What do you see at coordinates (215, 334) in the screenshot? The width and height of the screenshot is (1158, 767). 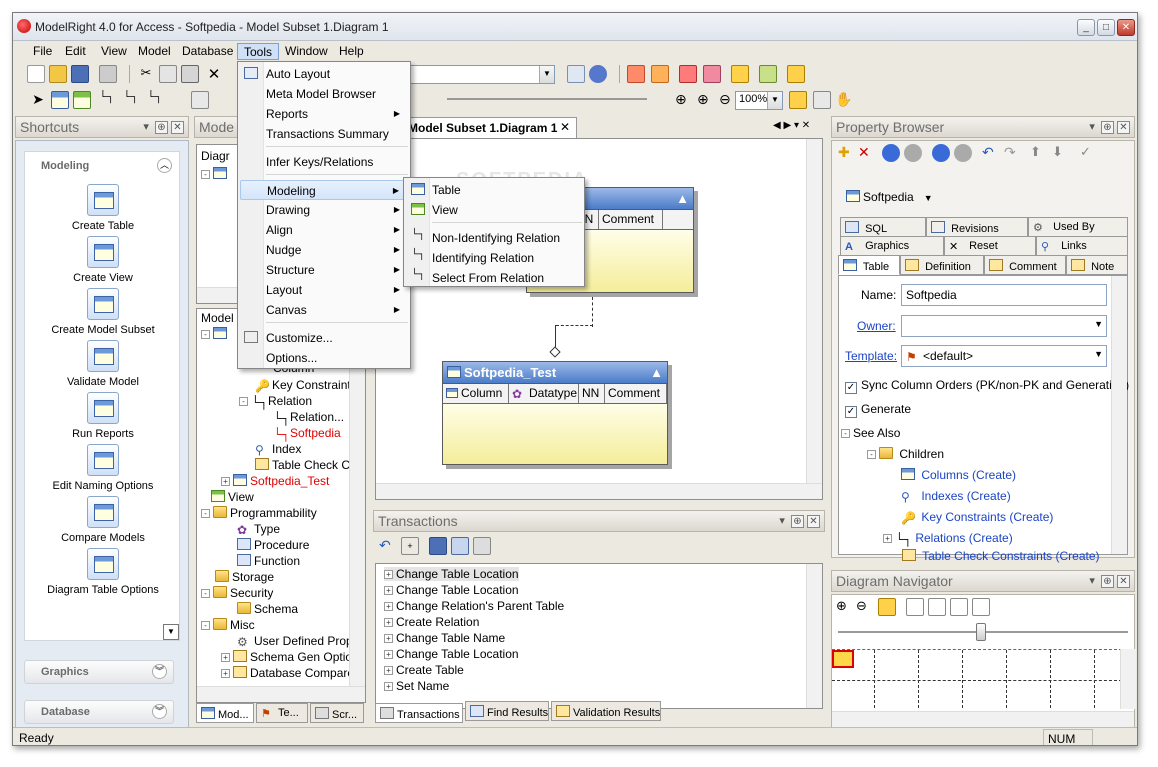 I see `model-tree-root: -` at bounding box center [215, 334].